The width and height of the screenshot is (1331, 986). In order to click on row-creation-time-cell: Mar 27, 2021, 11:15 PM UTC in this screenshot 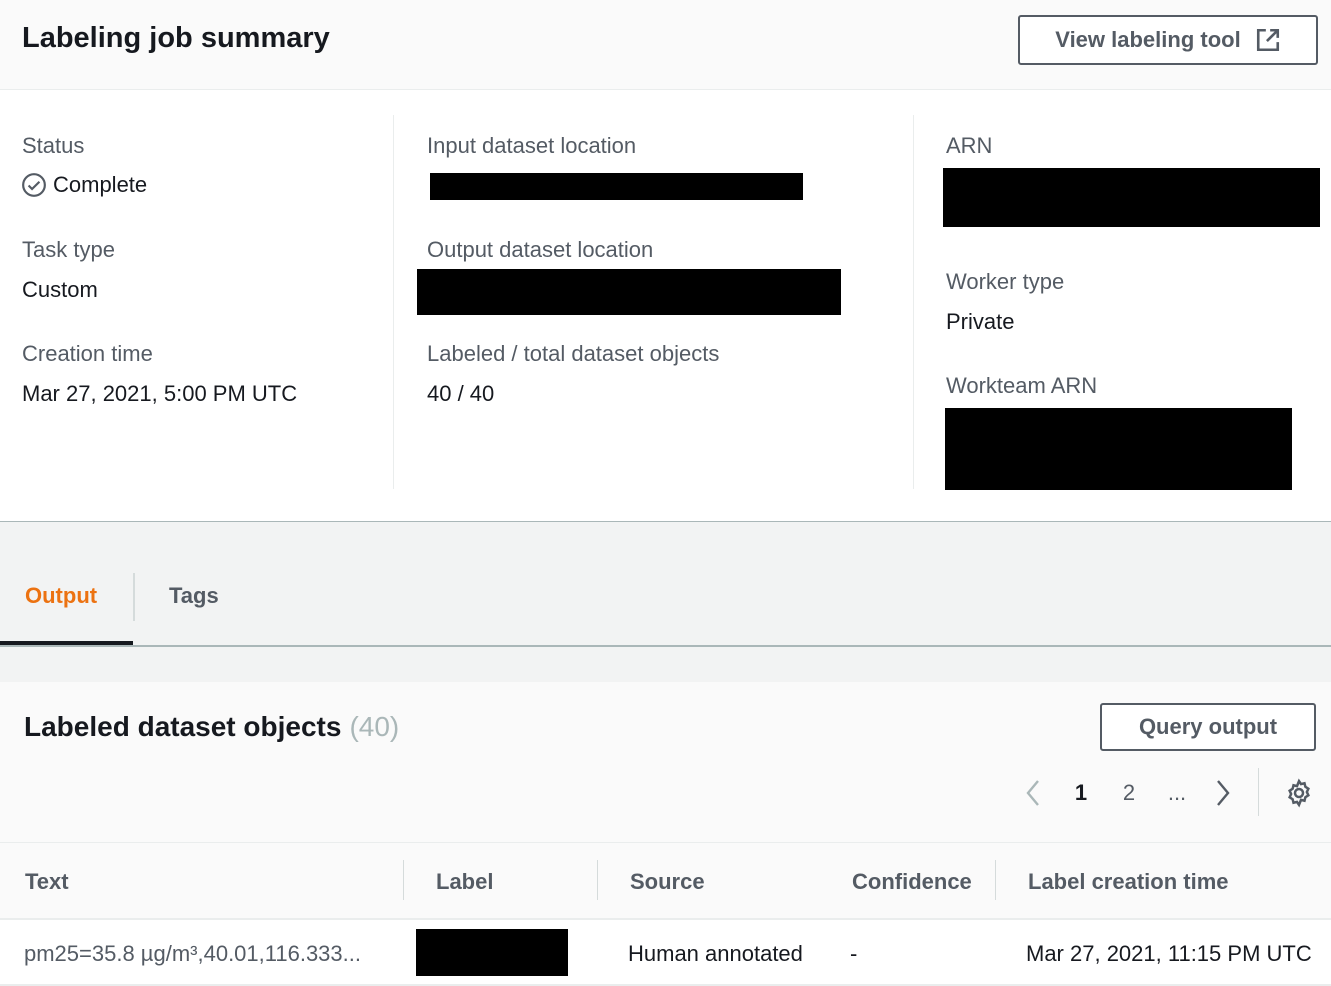, I will do `click(1169, 953)`.